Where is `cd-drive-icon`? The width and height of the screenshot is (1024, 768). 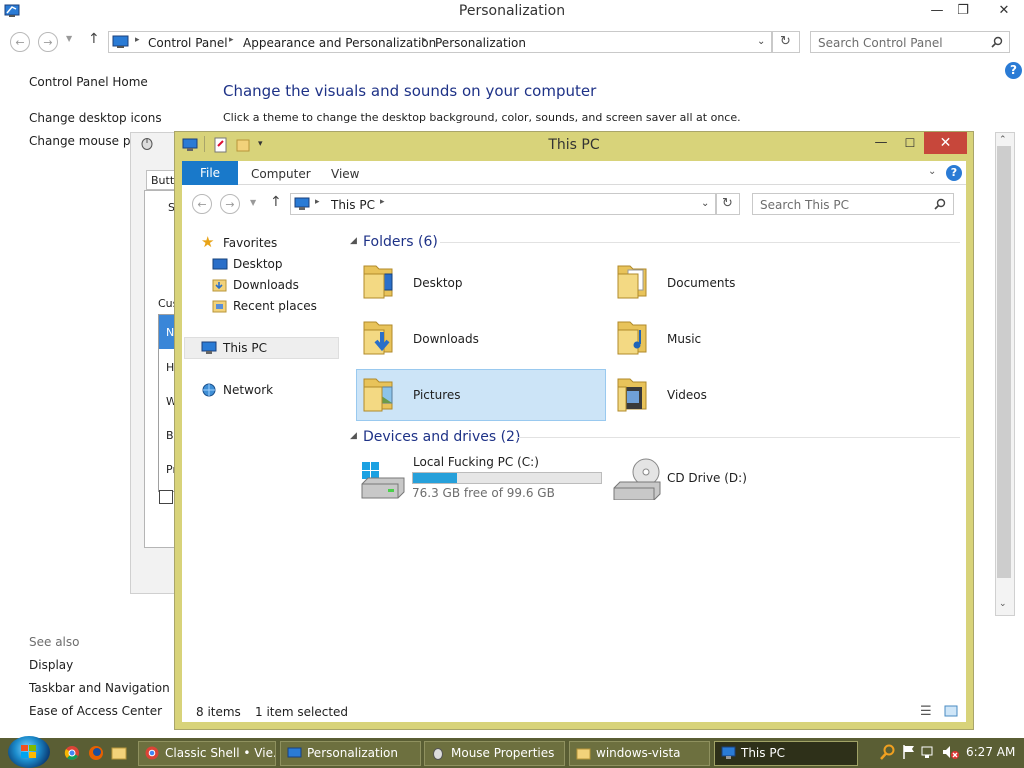 cd-drive-icon is located at coordinates (638, 478).